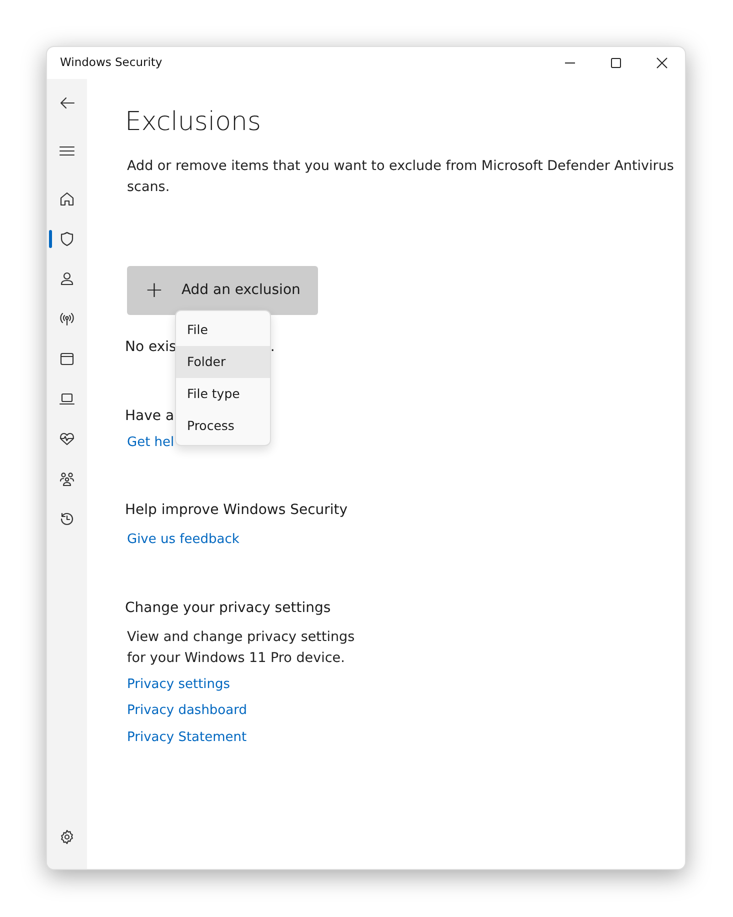 Image resolution: width=733 pixels, height=917 pixels. I want to click on history-icon, so click(67, 519).